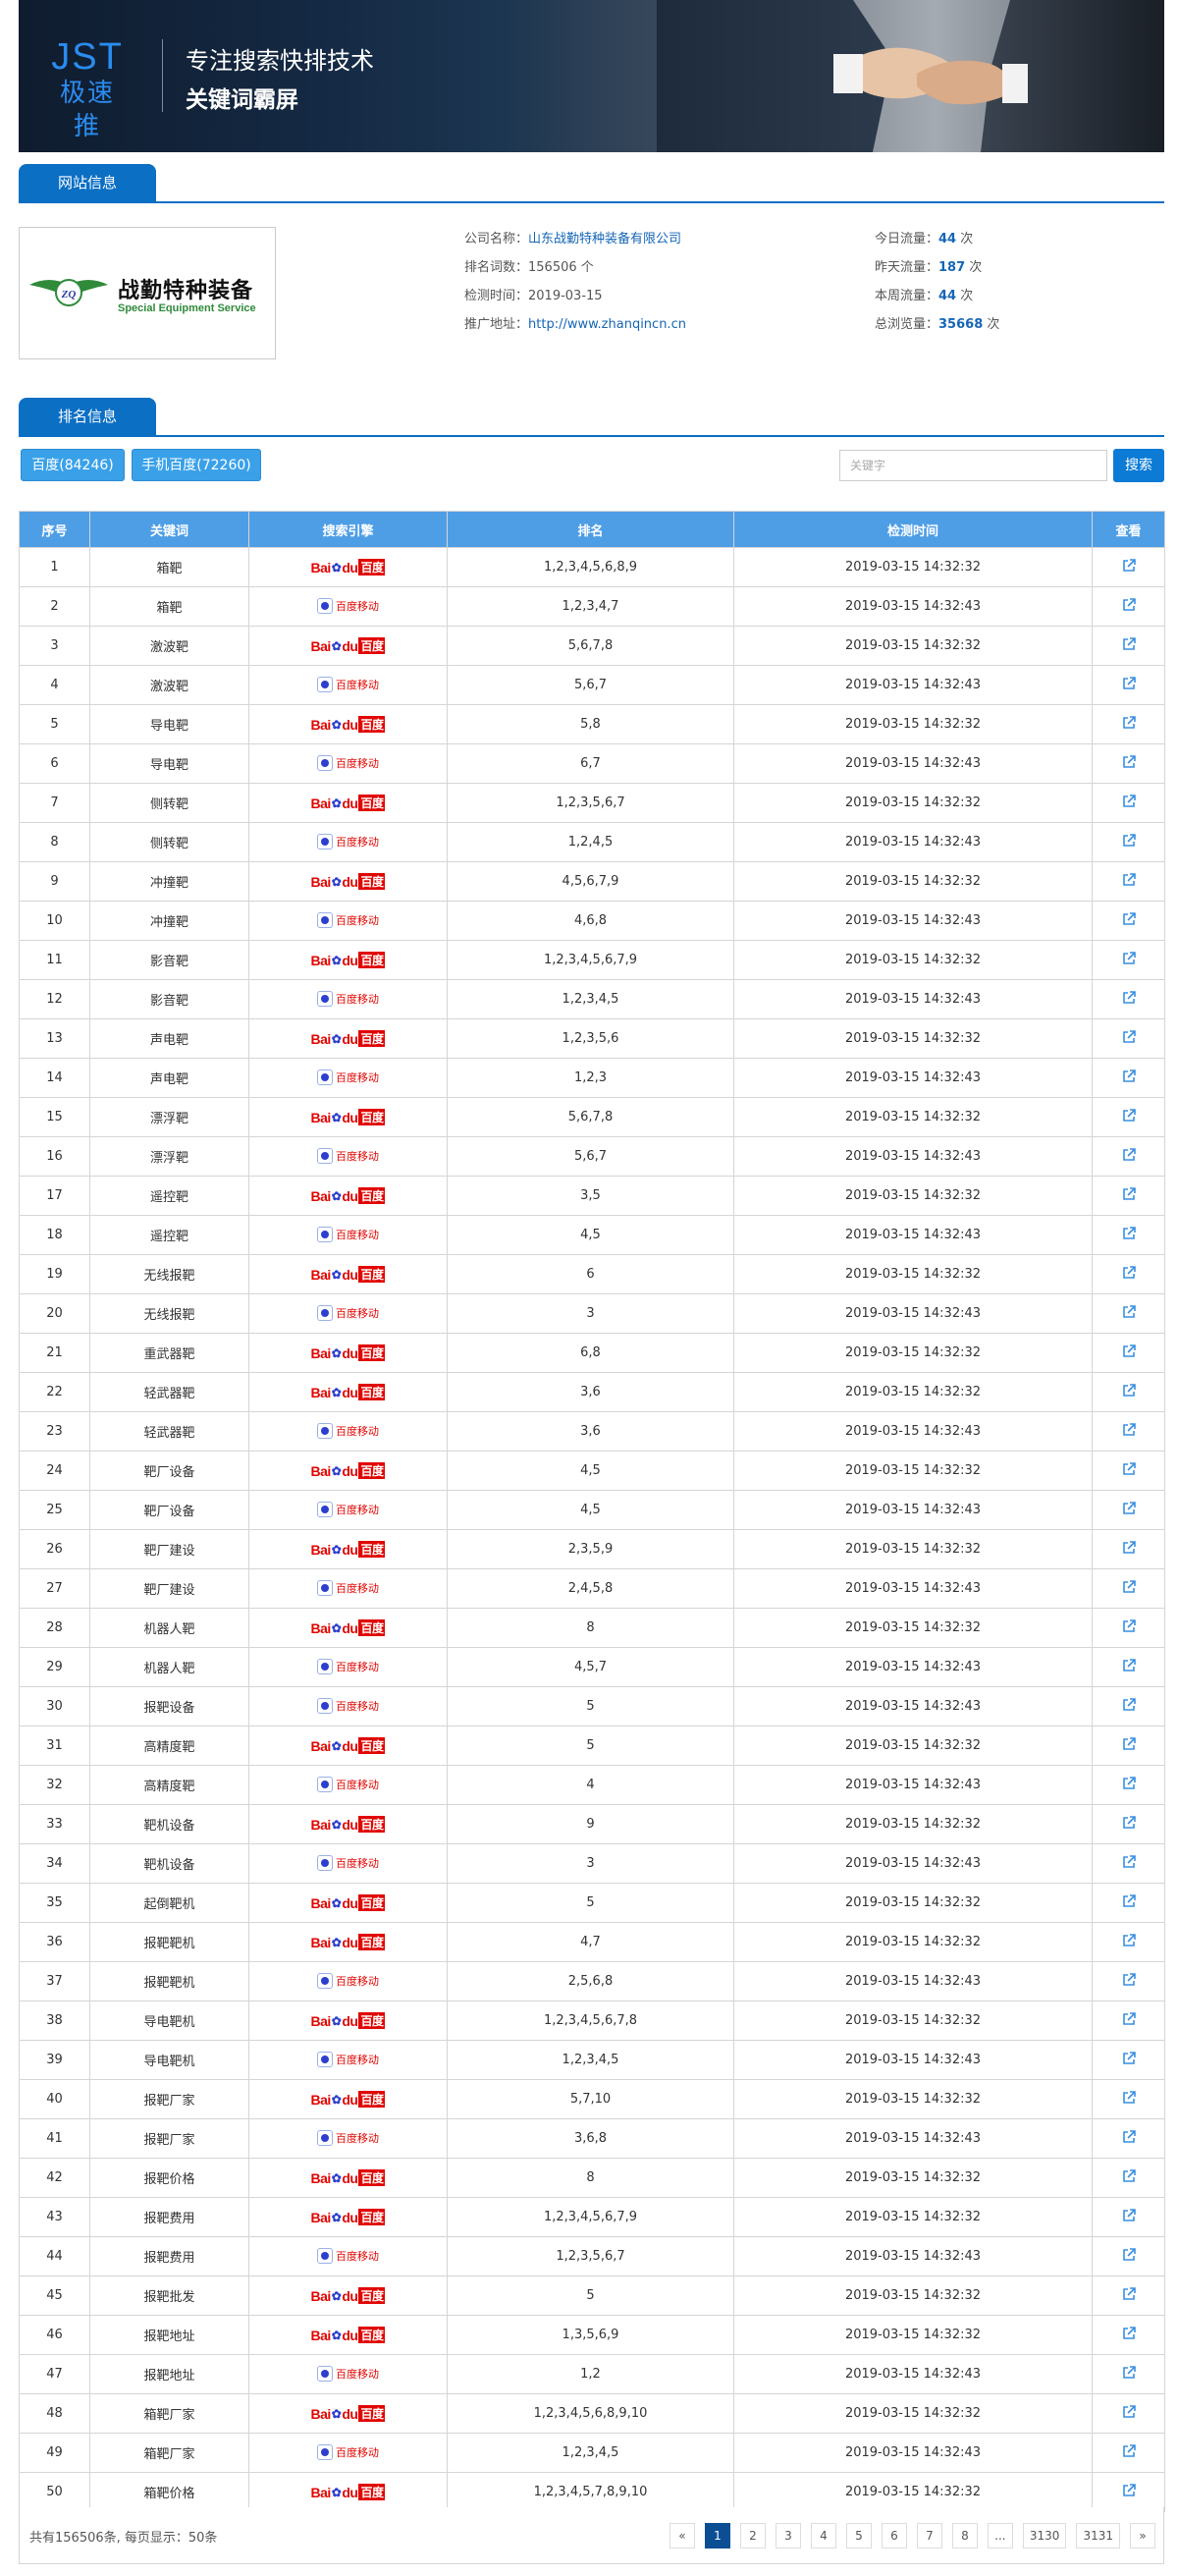 The image size is (1178, 2576). Describe the element at coordinates (348, 1588) in the screenshot. I see `baidu-mobile-logo-icon: 百度移动` at that location.